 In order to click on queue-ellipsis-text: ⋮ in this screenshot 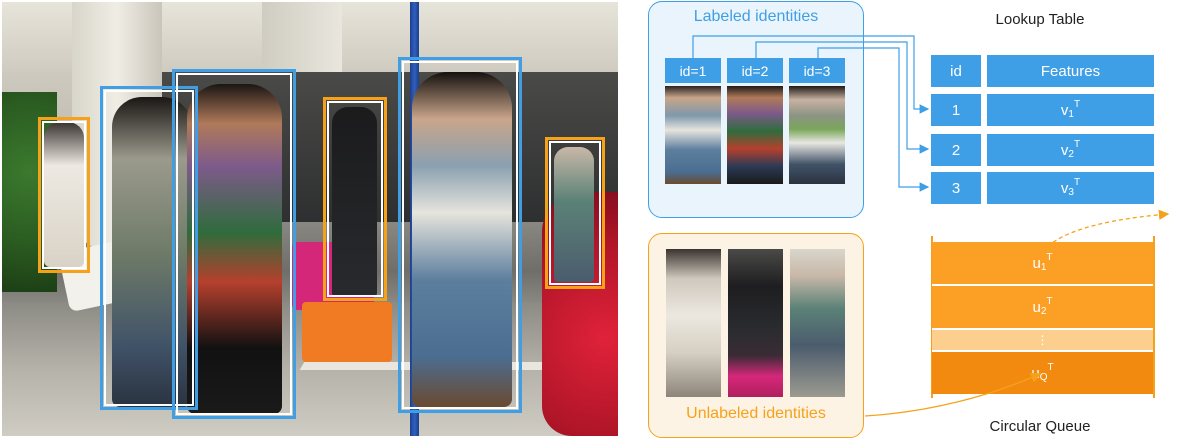, I will do `click(1042, 340)`.